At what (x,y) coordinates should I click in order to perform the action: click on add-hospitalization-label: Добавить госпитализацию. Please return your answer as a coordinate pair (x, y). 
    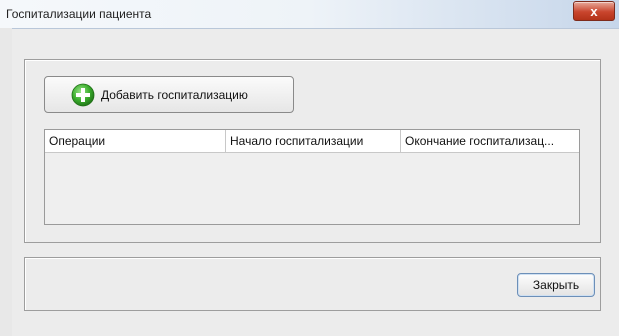
    Looking at the image, I should click on (174, 95).